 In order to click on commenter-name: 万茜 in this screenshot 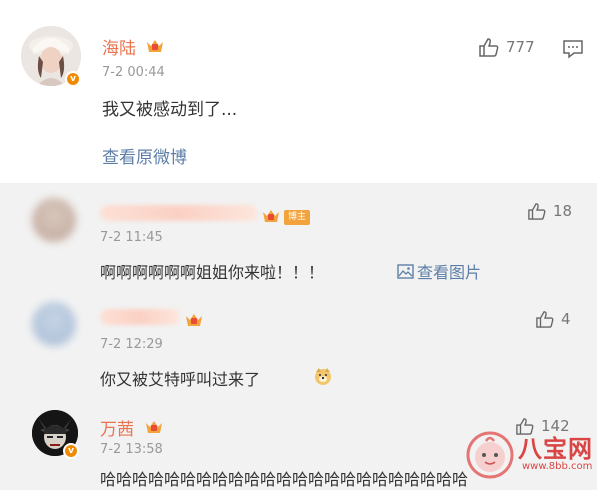, I will do `click(117, 427)`.